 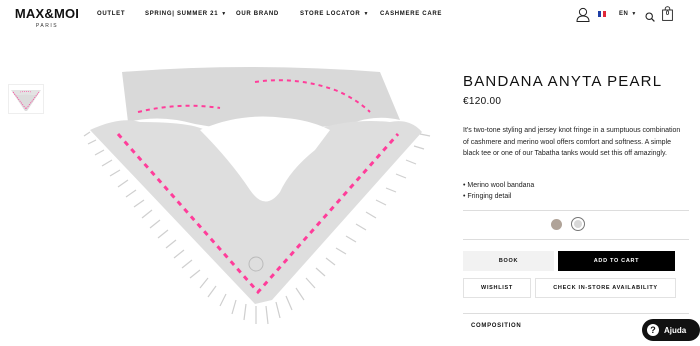 I want to click on flag-fr-icon, so click(x=602, y=14).